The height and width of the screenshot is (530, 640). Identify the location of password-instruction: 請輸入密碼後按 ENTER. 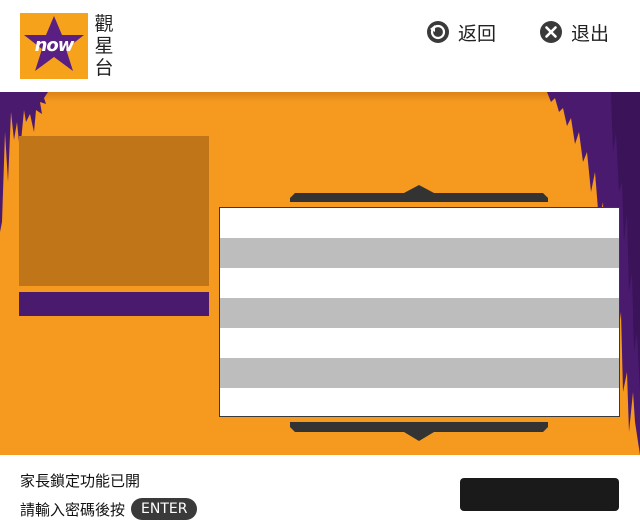
(109, 509).